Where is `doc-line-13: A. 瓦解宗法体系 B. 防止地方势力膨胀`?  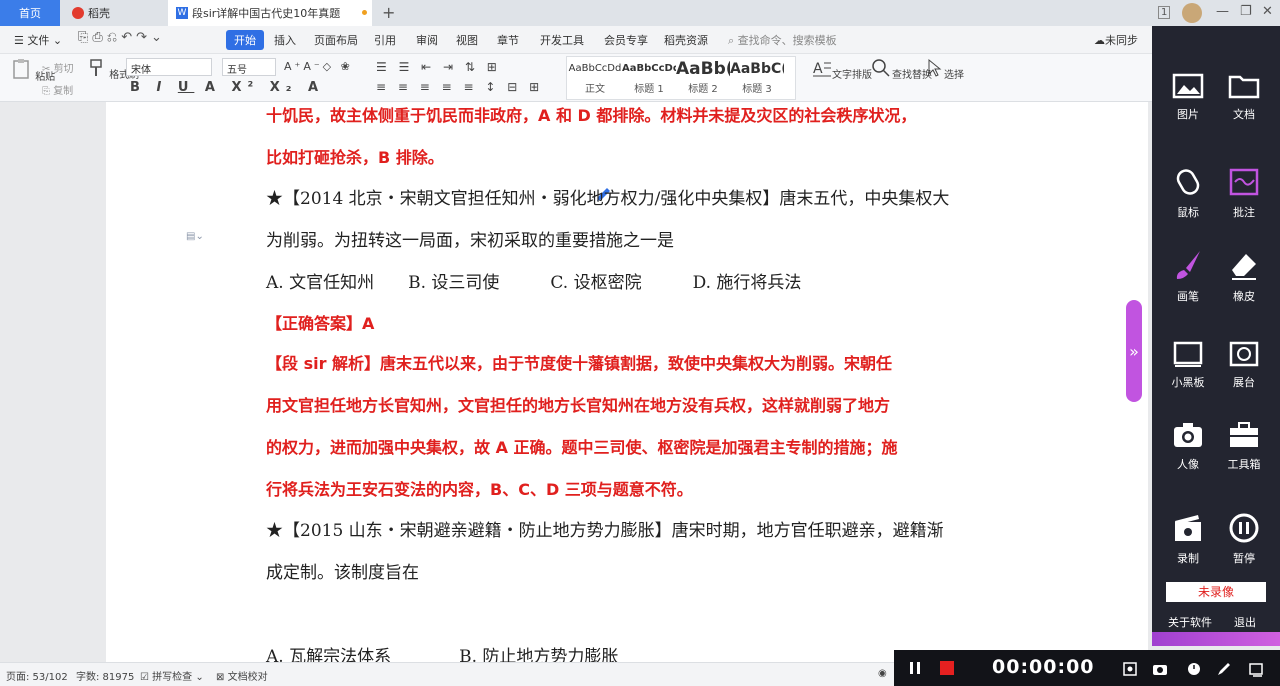 doc-line-13: A. 瓦解宗法体系 B. 防止地方势力膨胀 is located at coordinates (442, 654).